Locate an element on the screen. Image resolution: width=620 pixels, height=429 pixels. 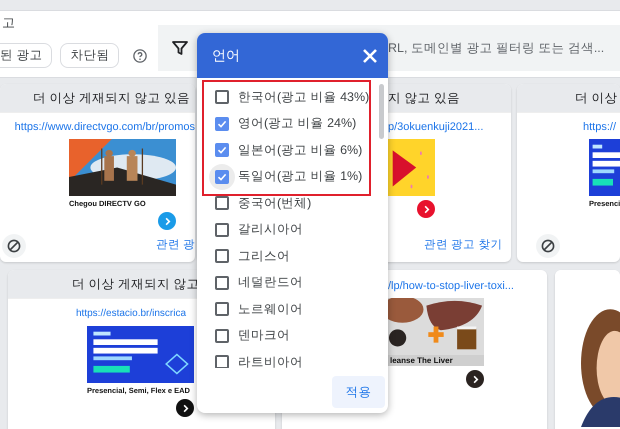
language-option: 노르웨이어 is located at coordinates (292, 309).